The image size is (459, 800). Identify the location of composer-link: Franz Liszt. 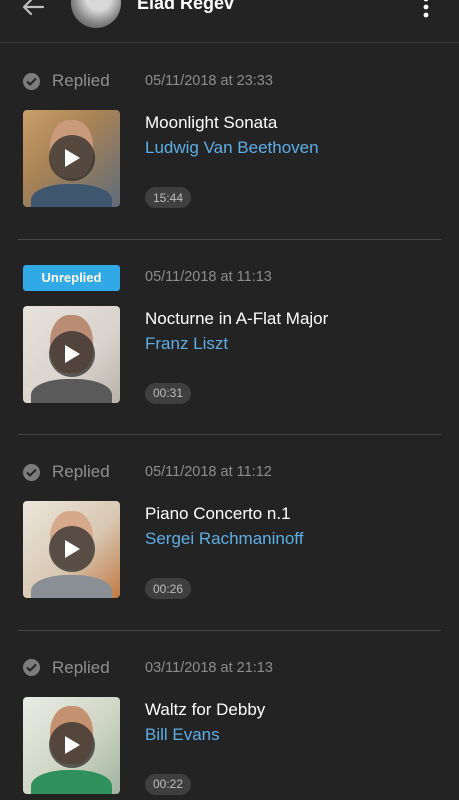
(186, 344).